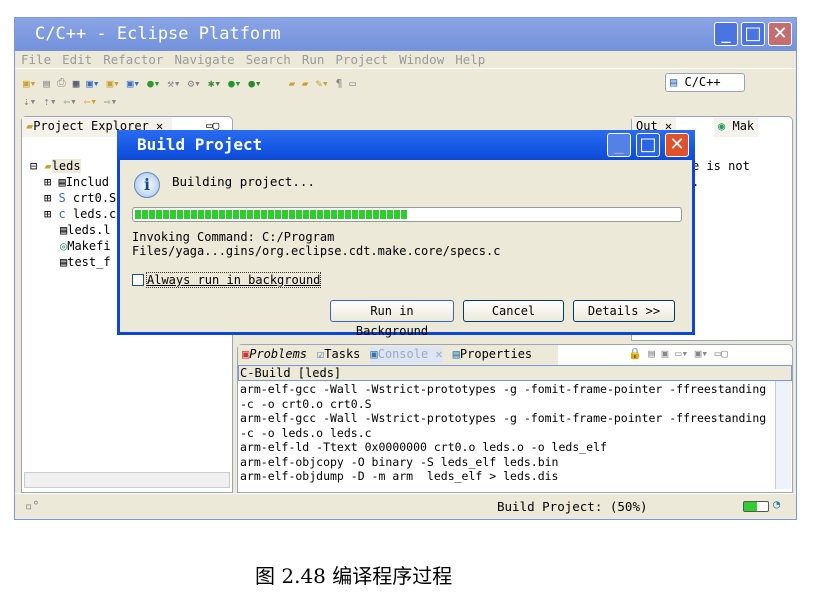  What do you see at coordinates (572, 506) in the screenshot?
I see `status-text: Build Project: (50%)` at bounding box center [572, 506].